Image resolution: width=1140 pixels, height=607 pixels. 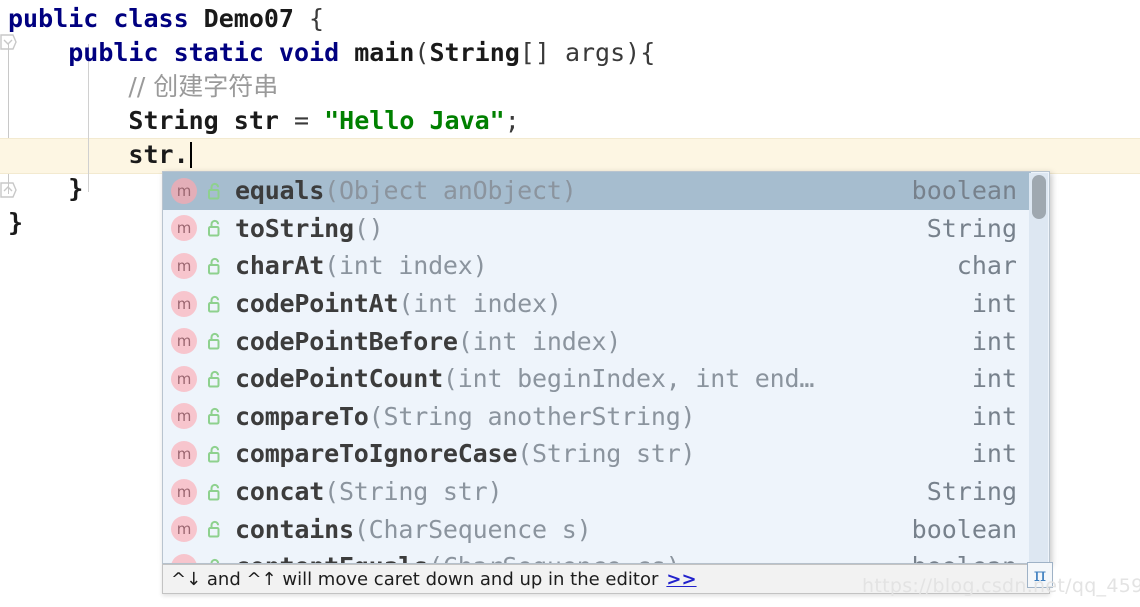 I want to click on completion-item-signature: equals(Object anObject), so click(x=565, y=190).